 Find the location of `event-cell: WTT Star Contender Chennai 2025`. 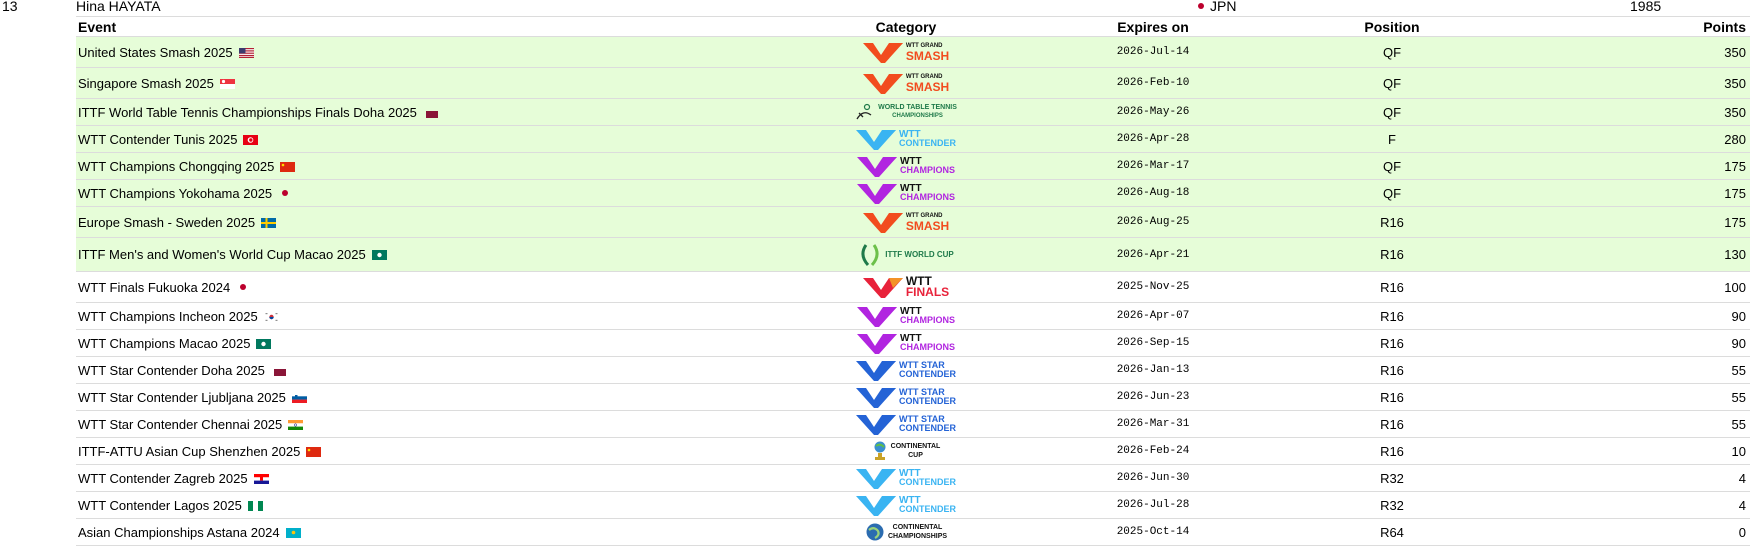

event-cell: WTT Star Contender Chennai 2025 is located at coordinates (426, 424).